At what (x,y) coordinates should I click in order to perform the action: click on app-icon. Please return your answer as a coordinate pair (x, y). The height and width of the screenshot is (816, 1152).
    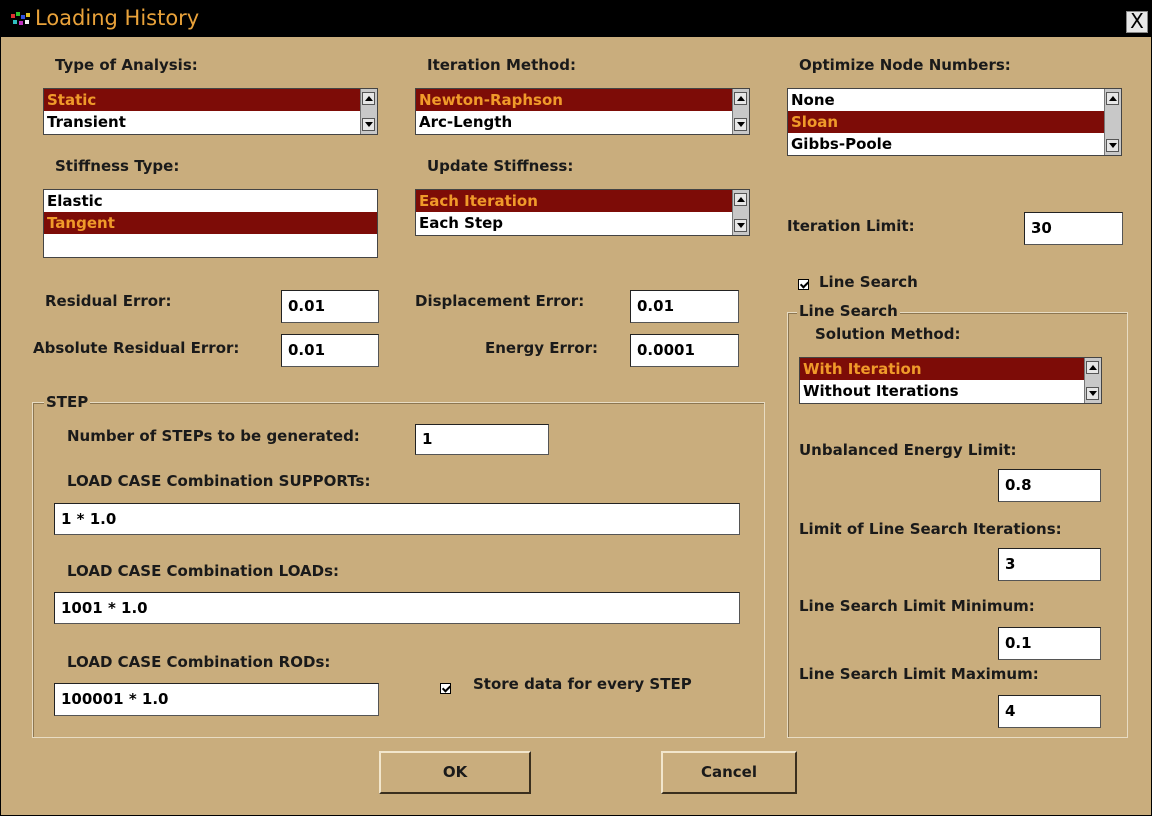
    Looking at the image, I should click on (20, 18).